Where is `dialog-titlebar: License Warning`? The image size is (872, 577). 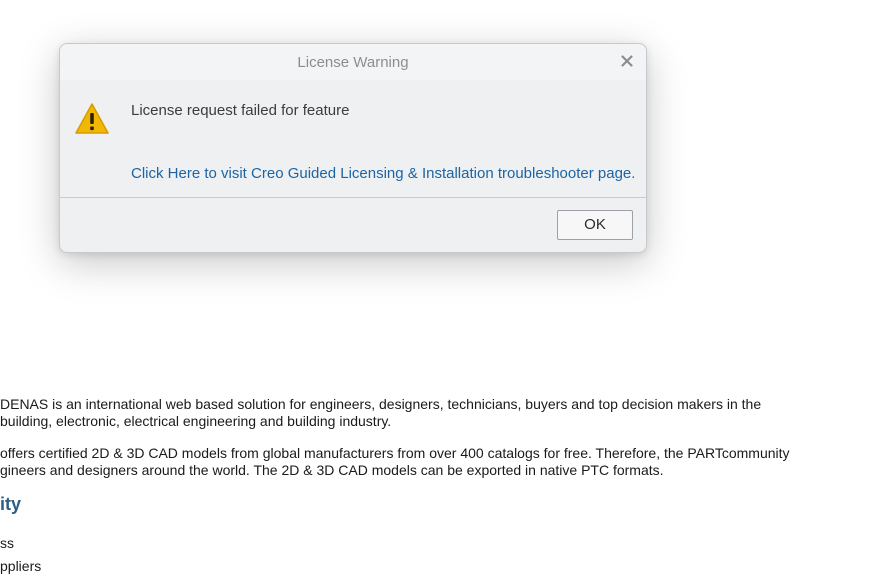
dialog-titlebar: License Warning is located at coordinates (353, 62).